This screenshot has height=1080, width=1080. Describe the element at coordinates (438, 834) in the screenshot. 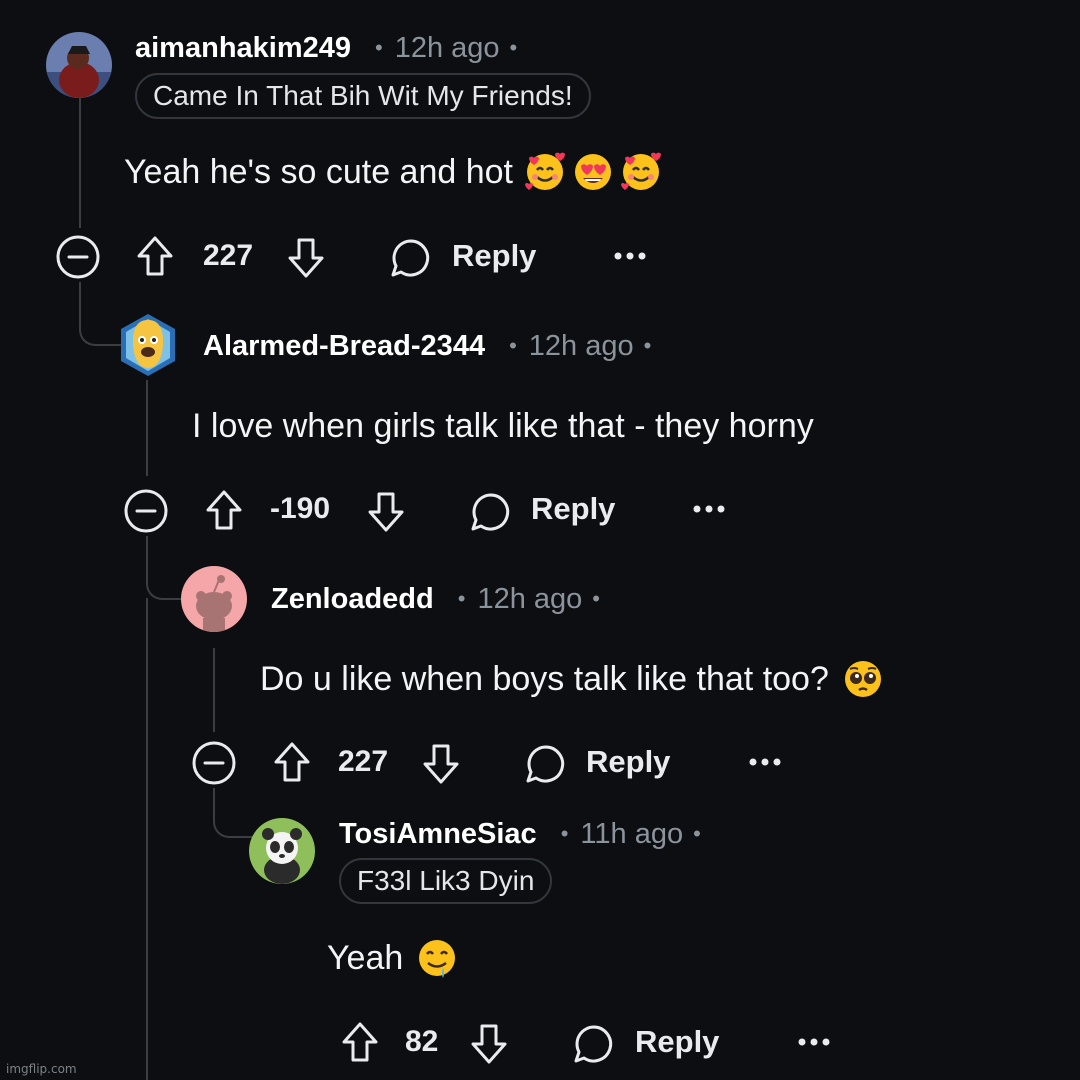

I see `username: TosiAmneSiac` at that location.